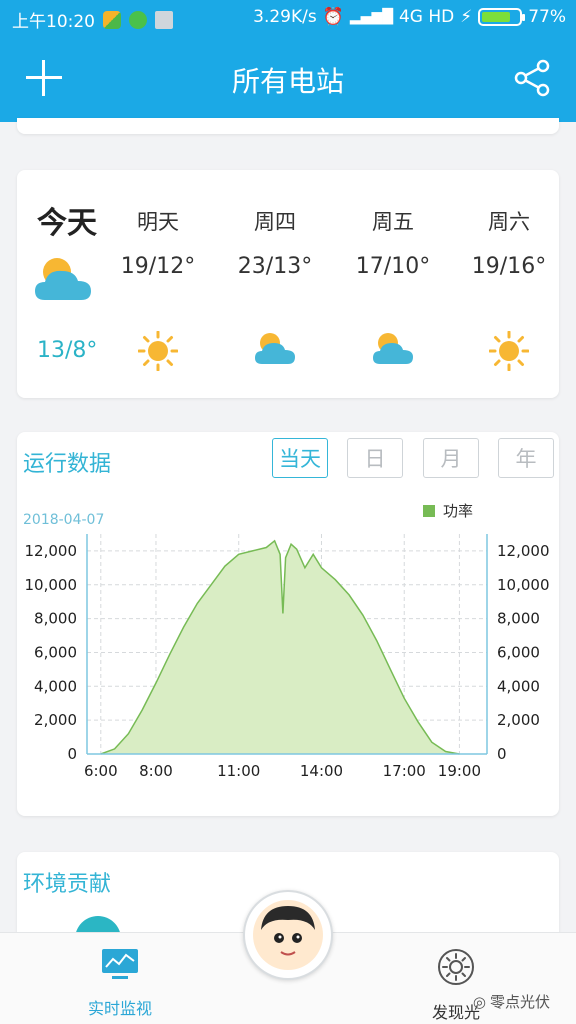 This screenshot has height=1024, width=576. Describe the element at coordinates (101, 771) in the screenshot. I see `x-tick-label: 6:00` at that location.